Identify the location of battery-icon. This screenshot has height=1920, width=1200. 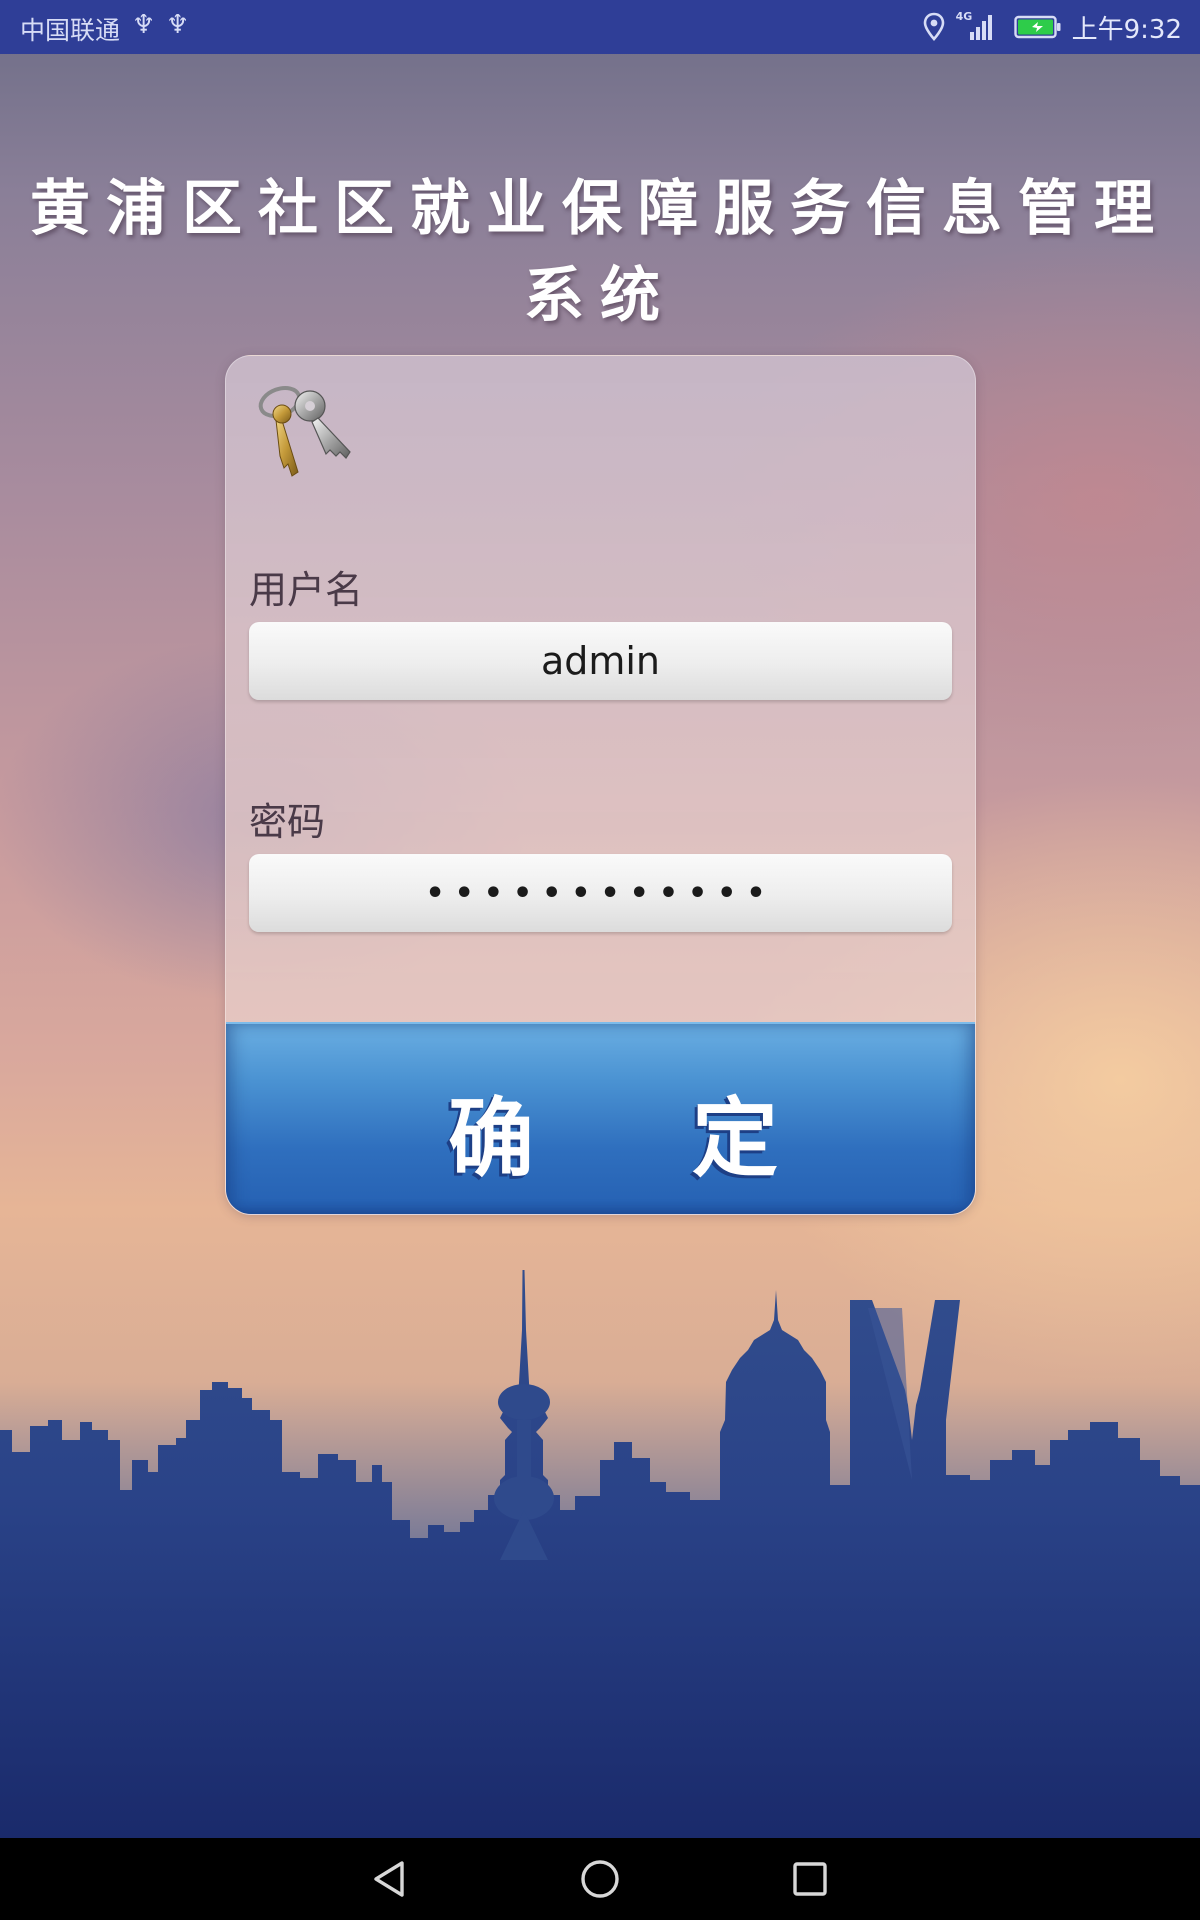
(1037, 27).